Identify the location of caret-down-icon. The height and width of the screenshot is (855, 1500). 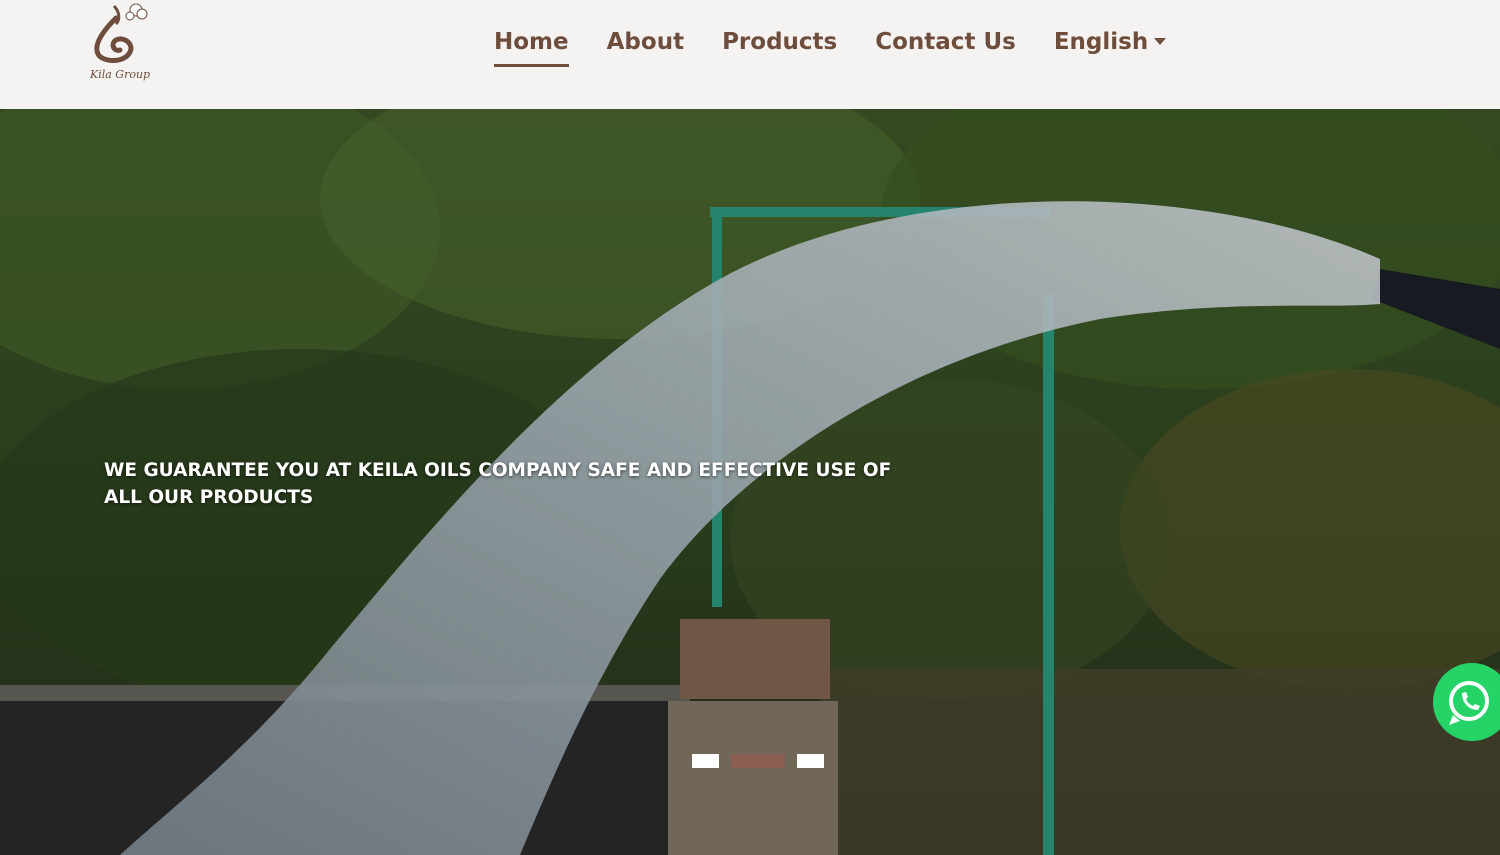
(1160, 41).